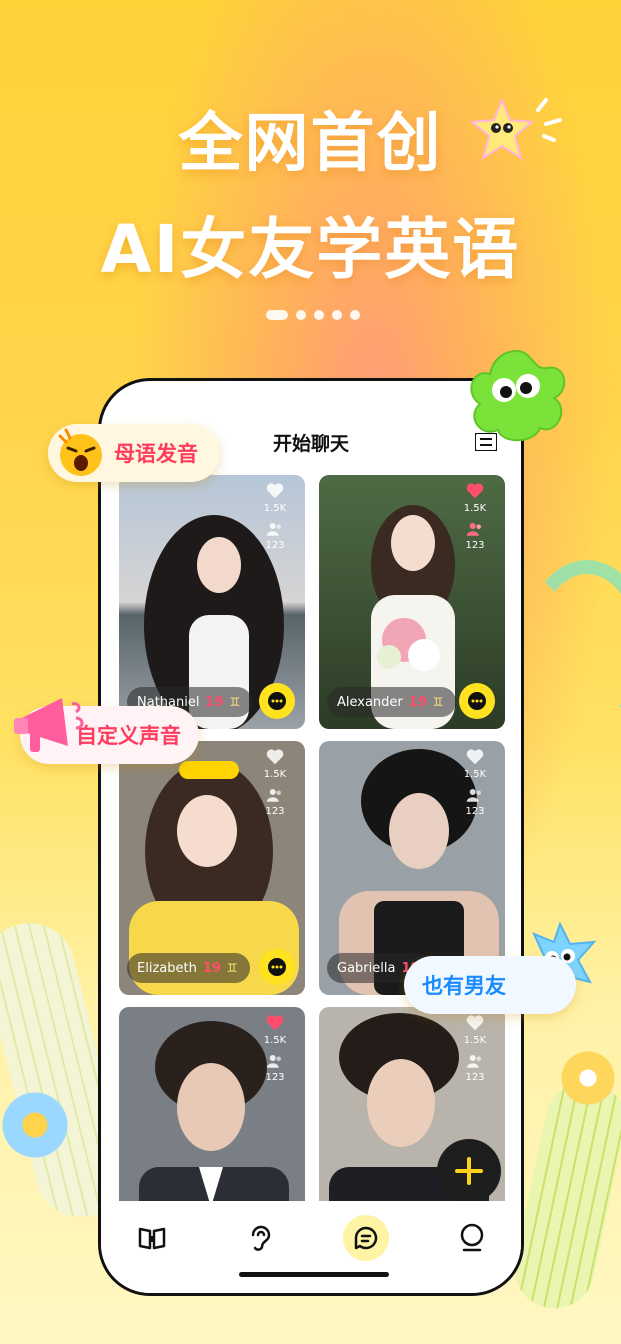 This screenshot has width=621, height=1344. I want to click on character-name: Gabriella, so click(366, 968).